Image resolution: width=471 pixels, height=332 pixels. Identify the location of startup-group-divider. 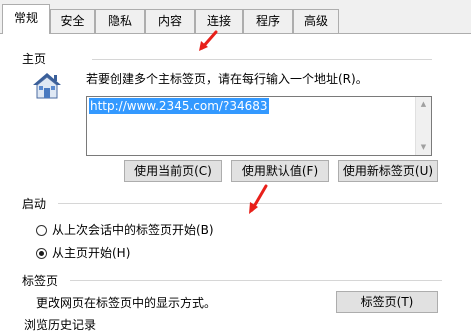
(250, 203).